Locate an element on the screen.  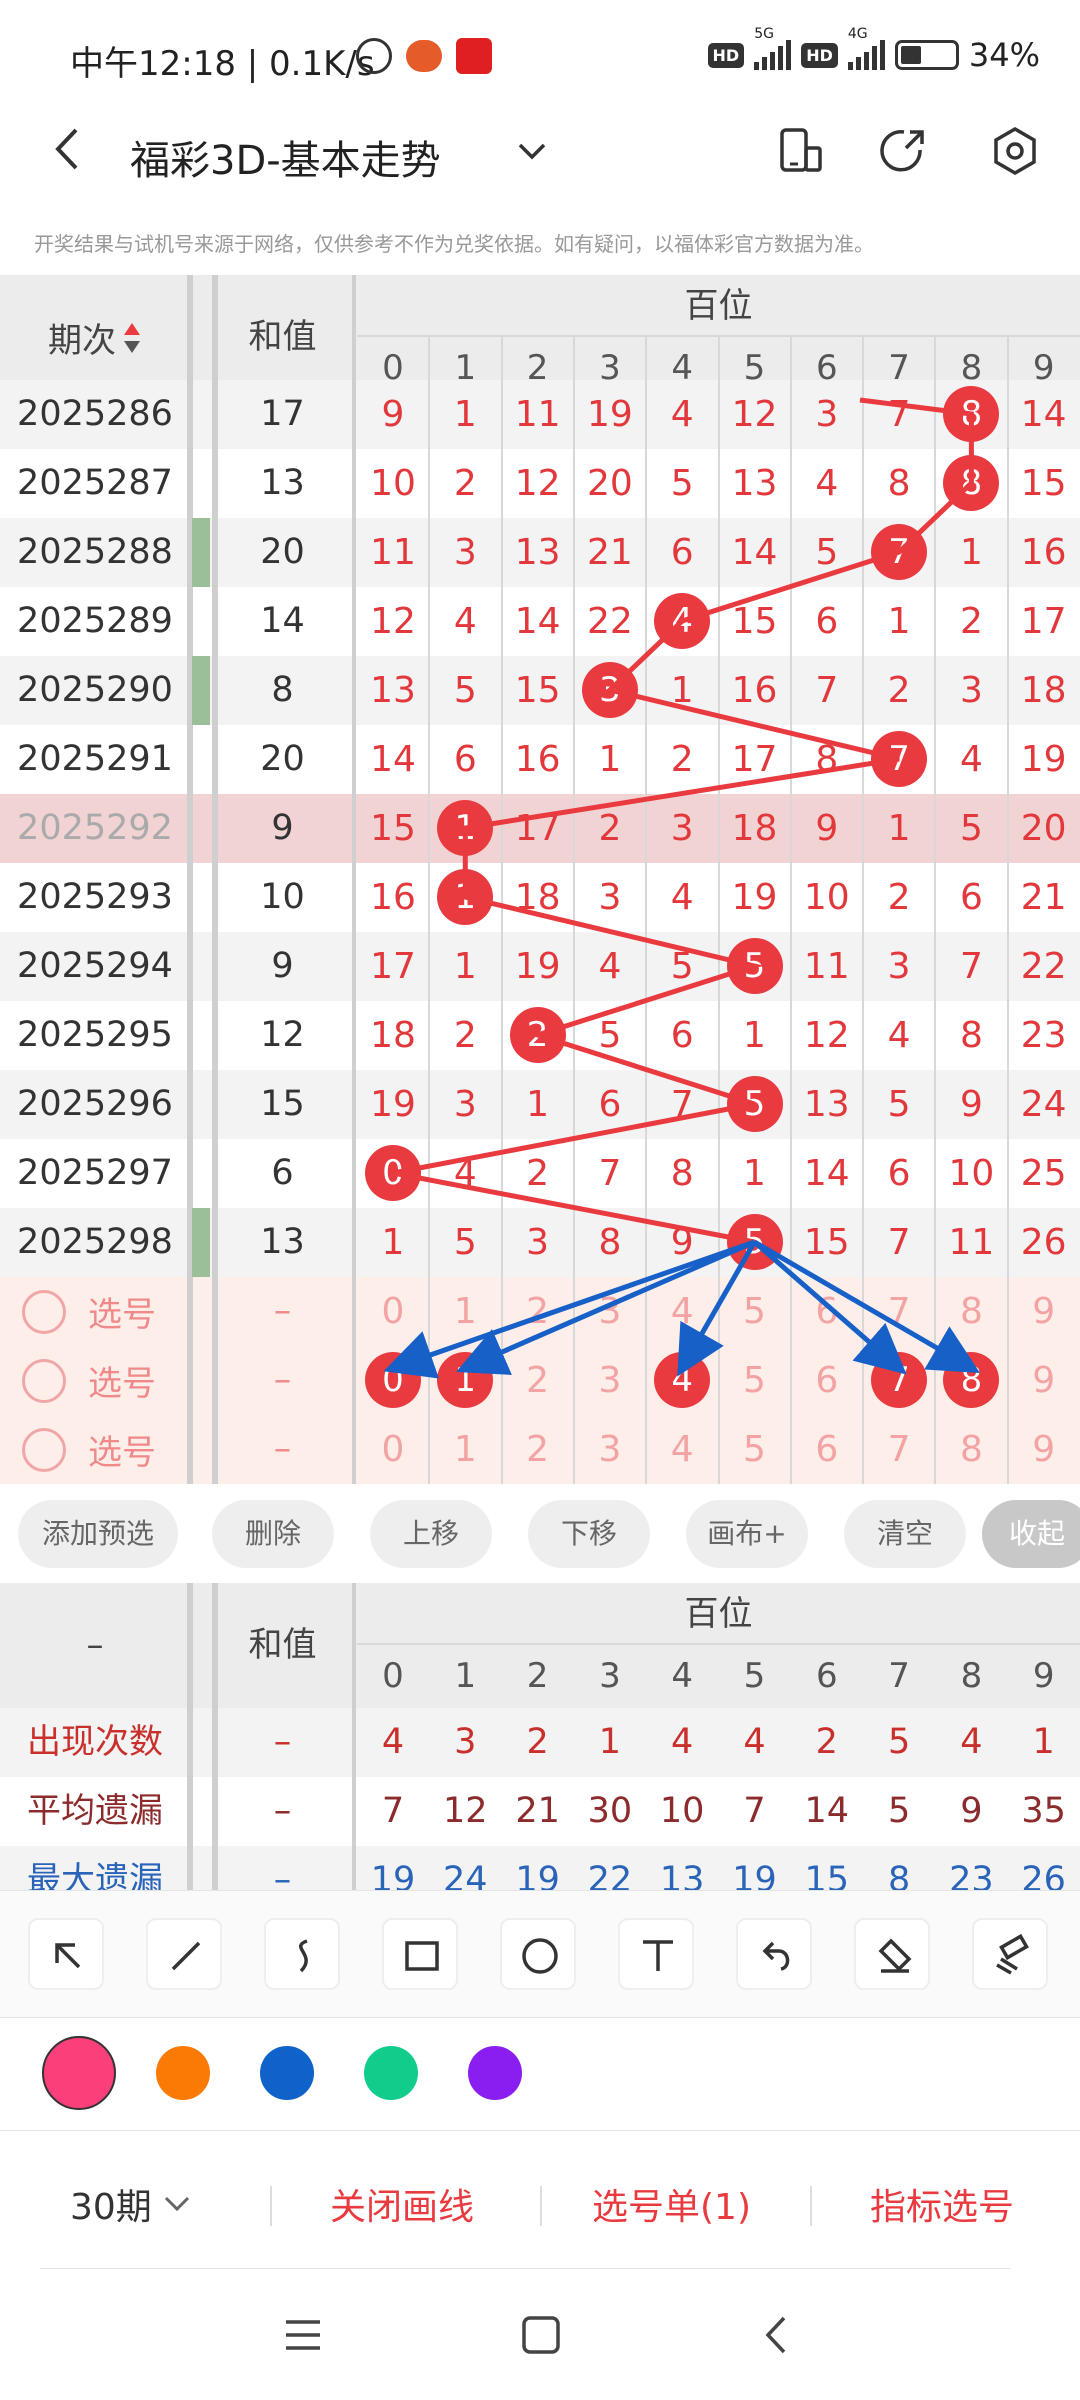
eraser-icon is located at coordinates (892, 1954).